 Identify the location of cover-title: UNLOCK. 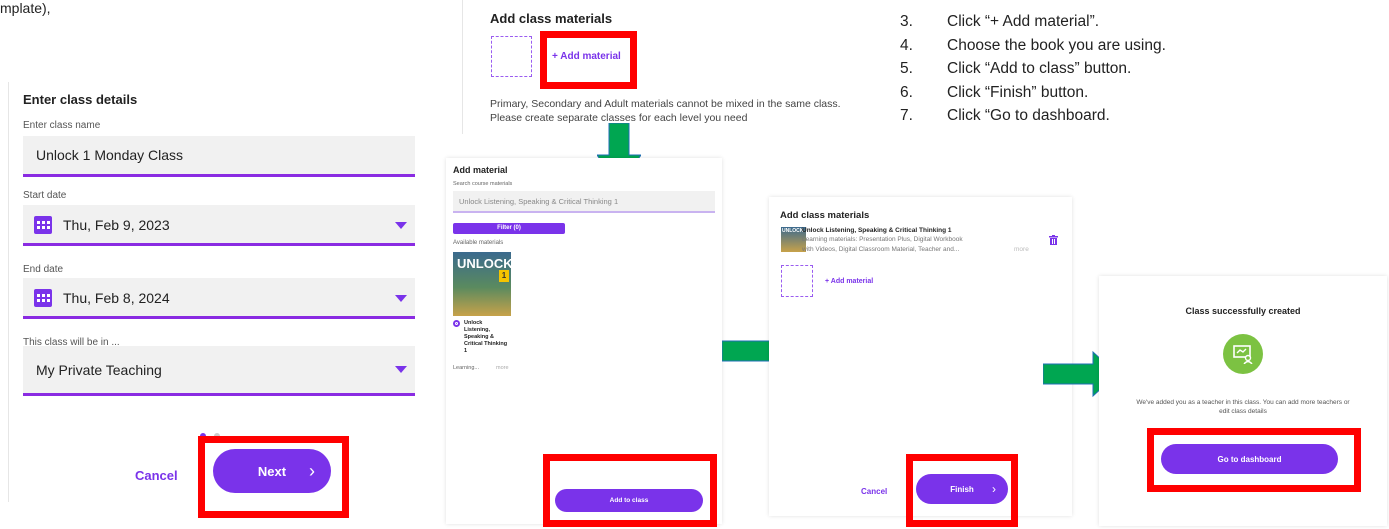
(484, 263).